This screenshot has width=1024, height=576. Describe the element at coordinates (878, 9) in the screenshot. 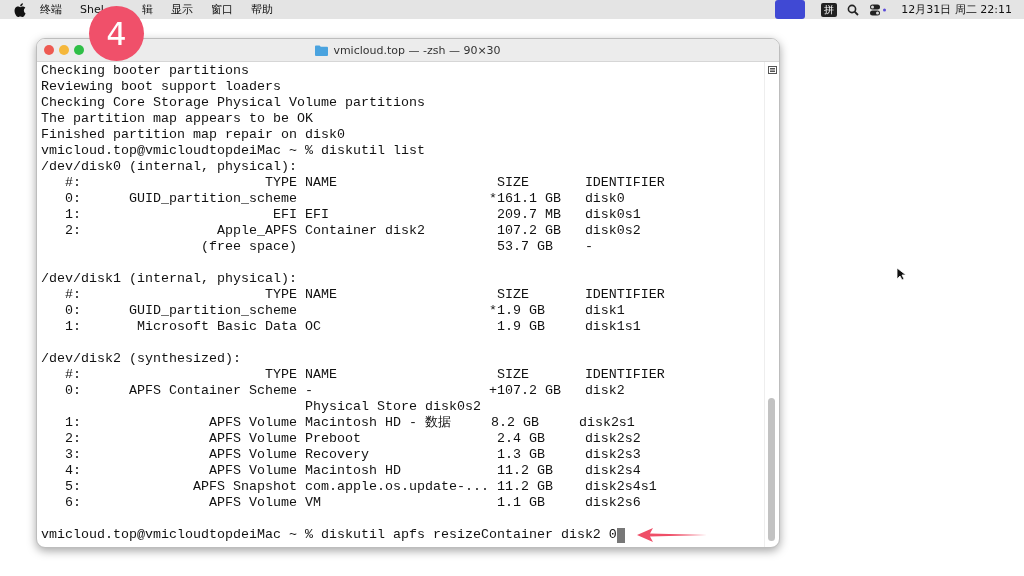

I see `control-center-icon` at that location.